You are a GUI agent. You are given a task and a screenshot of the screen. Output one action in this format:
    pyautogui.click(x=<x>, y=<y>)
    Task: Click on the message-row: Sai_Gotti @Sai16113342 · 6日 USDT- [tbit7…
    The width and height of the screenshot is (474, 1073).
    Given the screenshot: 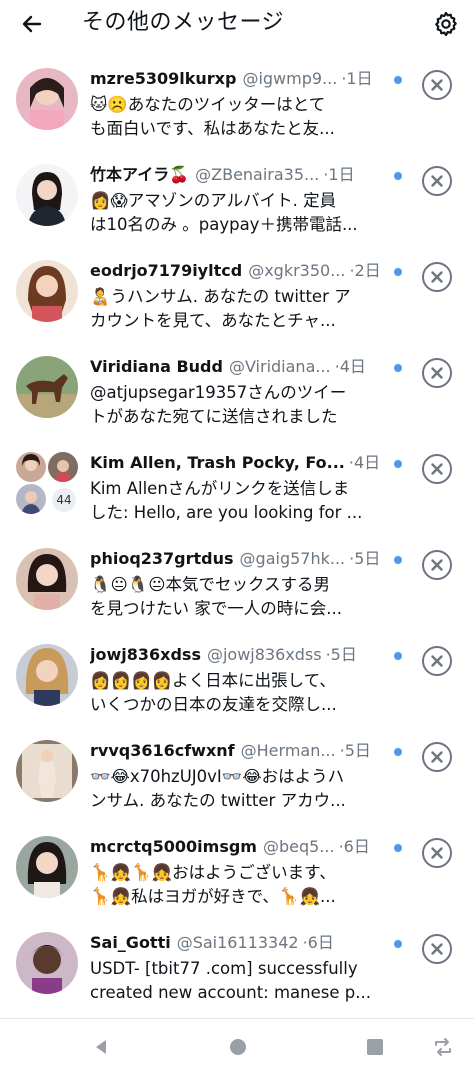 What is the action you would take?
    pyautogui.click(x=237, y=964)
    